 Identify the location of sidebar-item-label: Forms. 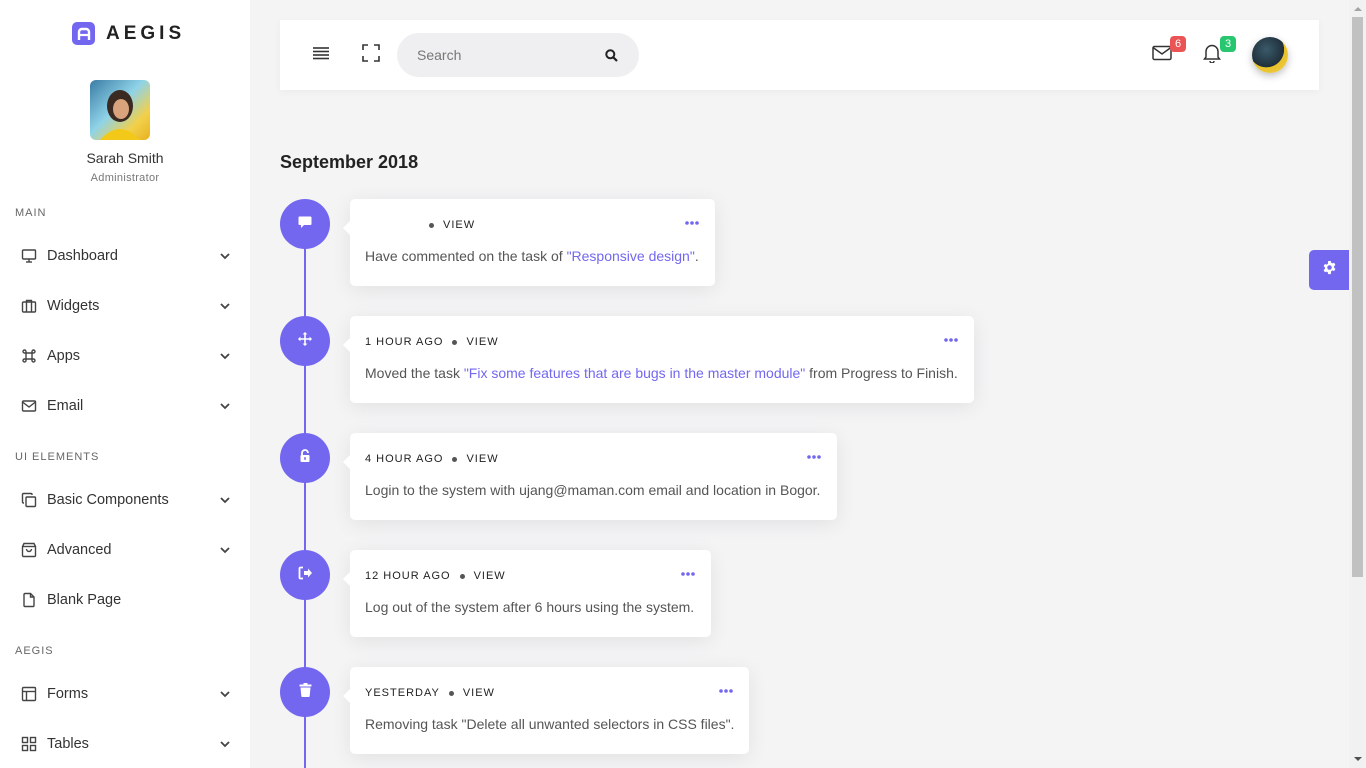
(68, 694).